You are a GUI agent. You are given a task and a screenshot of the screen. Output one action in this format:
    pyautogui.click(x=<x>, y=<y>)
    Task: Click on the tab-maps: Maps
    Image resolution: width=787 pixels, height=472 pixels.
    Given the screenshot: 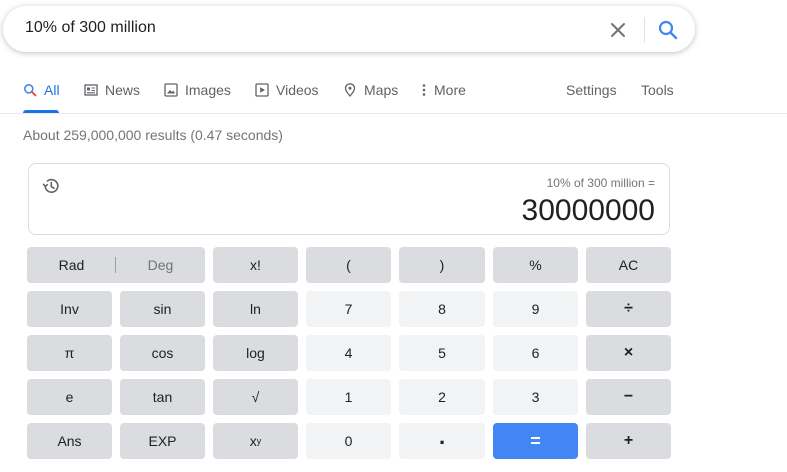 What is the action you would take?
    pyautogui.click(x=370, y=90)
    